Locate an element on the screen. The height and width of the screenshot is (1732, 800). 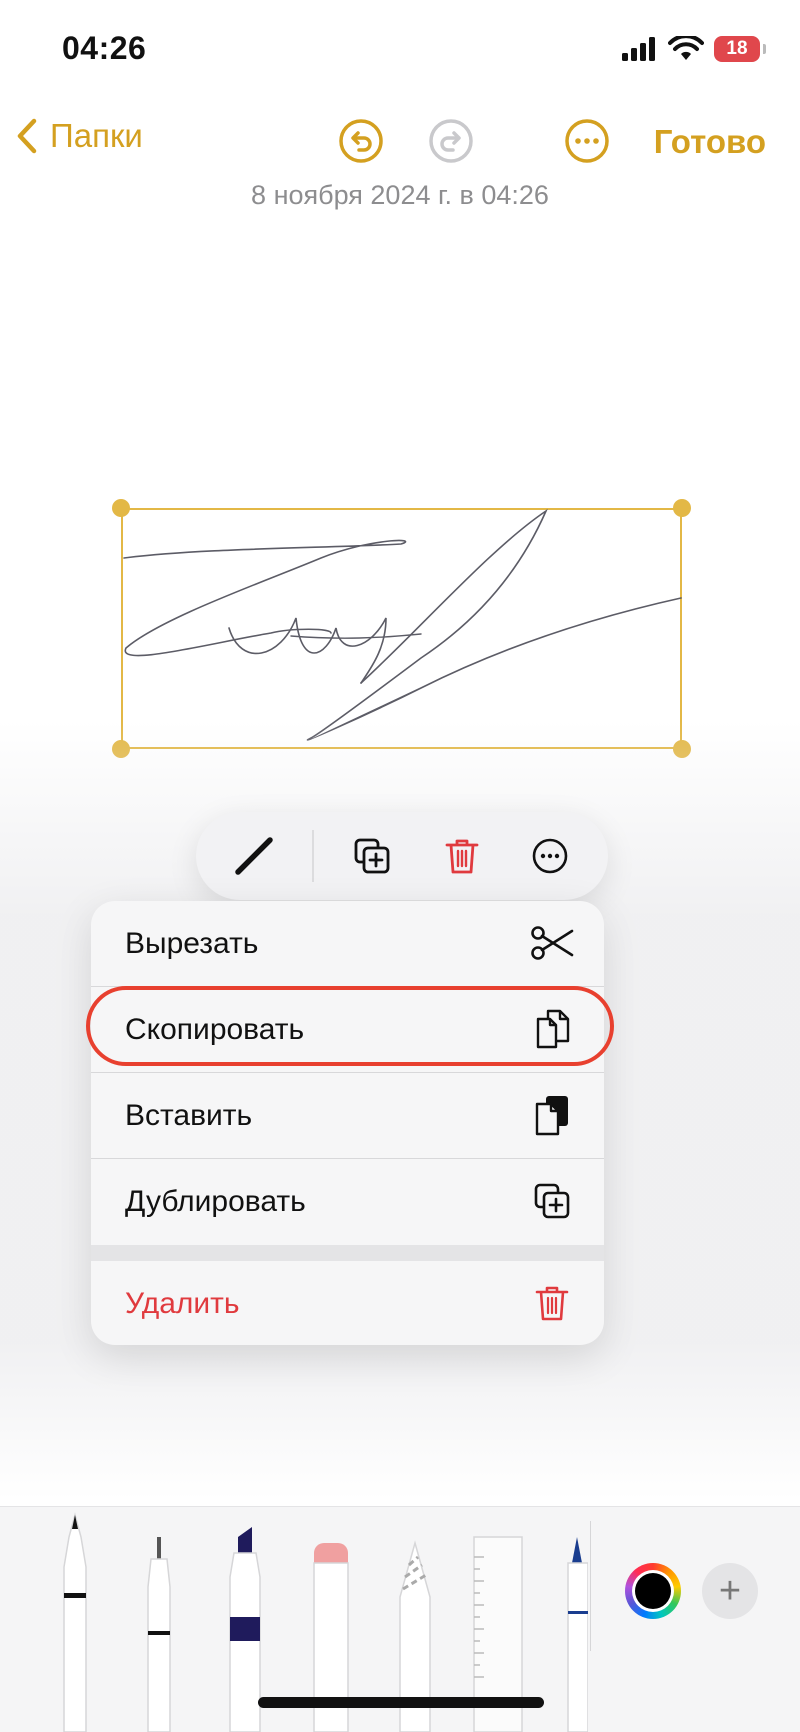
fineliner-tool-icon is located at coordinates (159, 1619).